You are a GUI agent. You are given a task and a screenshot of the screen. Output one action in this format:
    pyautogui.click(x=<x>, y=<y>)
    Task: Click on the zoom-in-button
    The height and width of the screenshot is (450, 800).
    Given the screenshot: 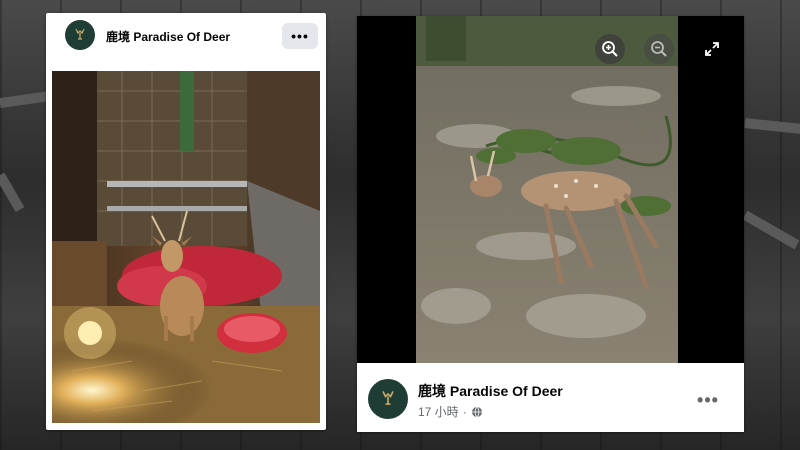 What is the action you would take?
    pyautogui.click(x=610, y=49)
    